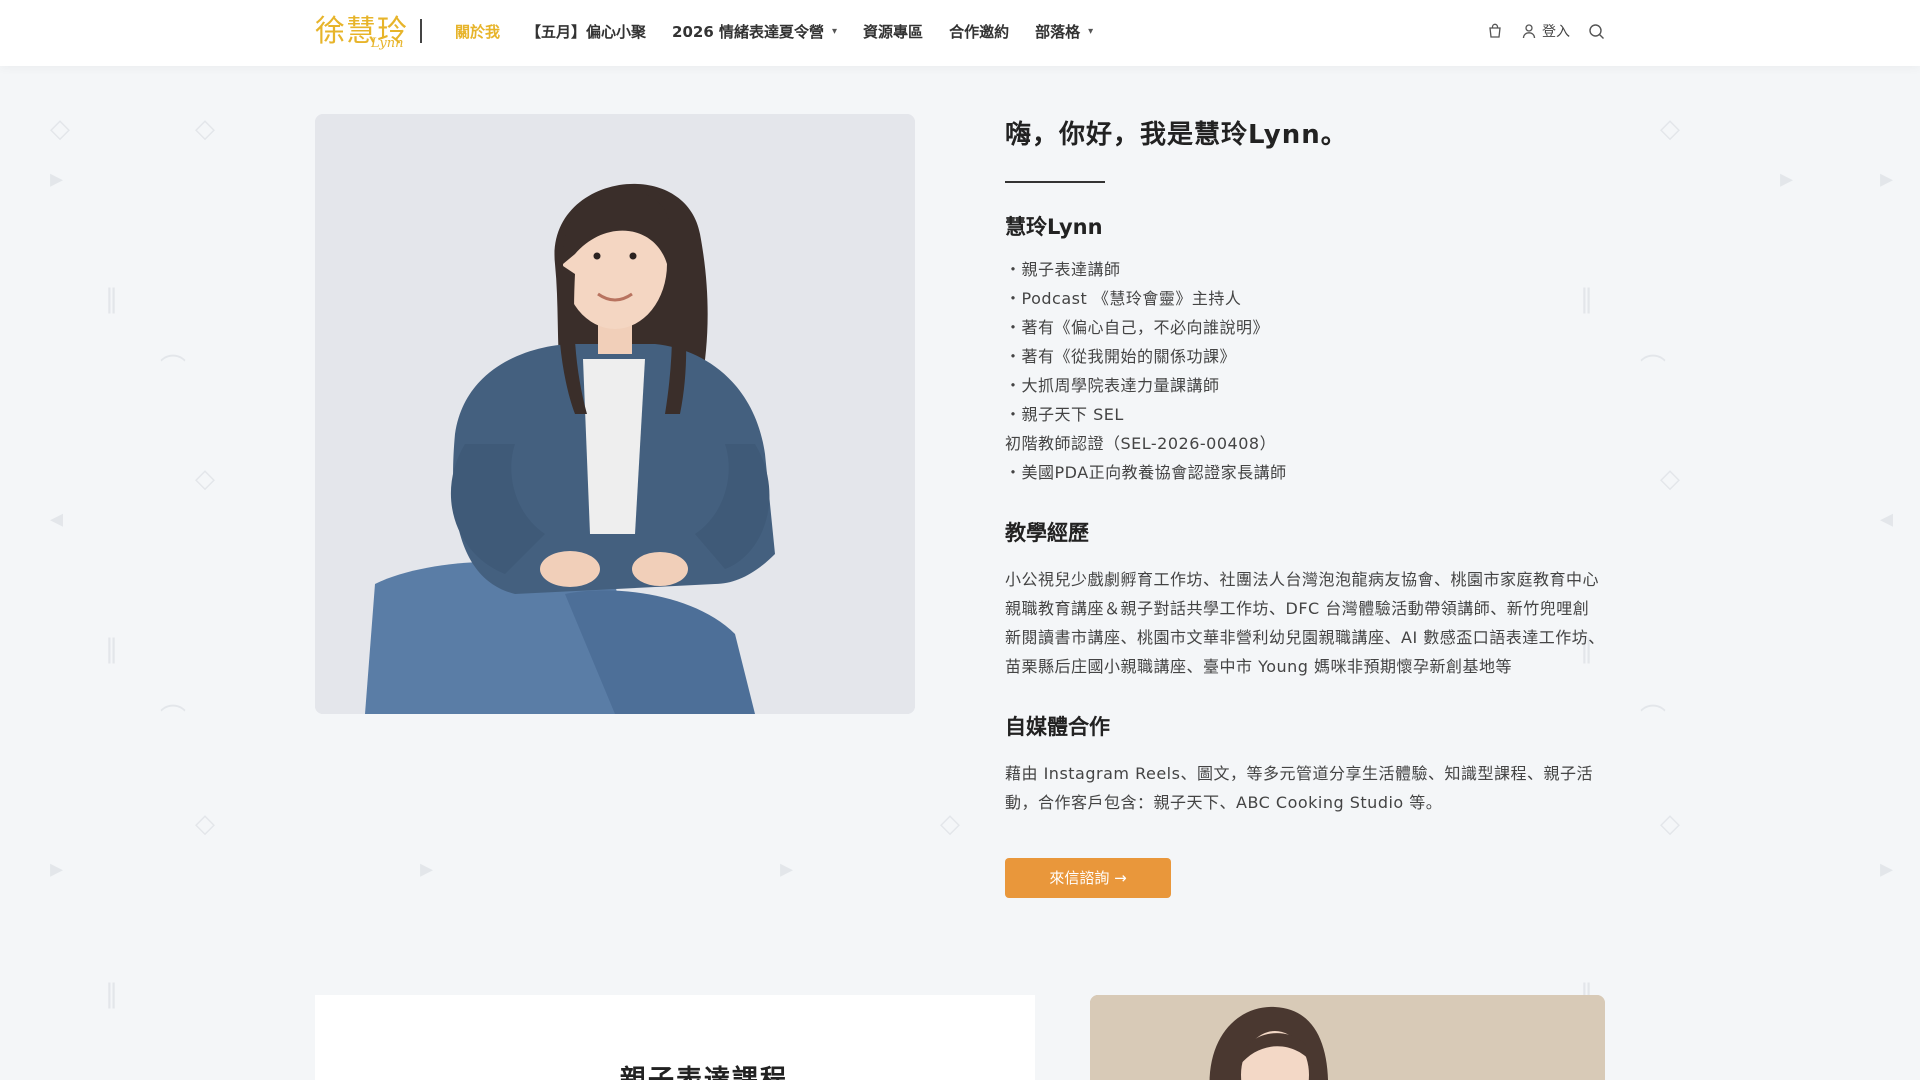 Image resolution: width=1920 pixels, height=1080 pixels. I want to click on contact-button: 來信諮詢 →, so click(1088, 878).